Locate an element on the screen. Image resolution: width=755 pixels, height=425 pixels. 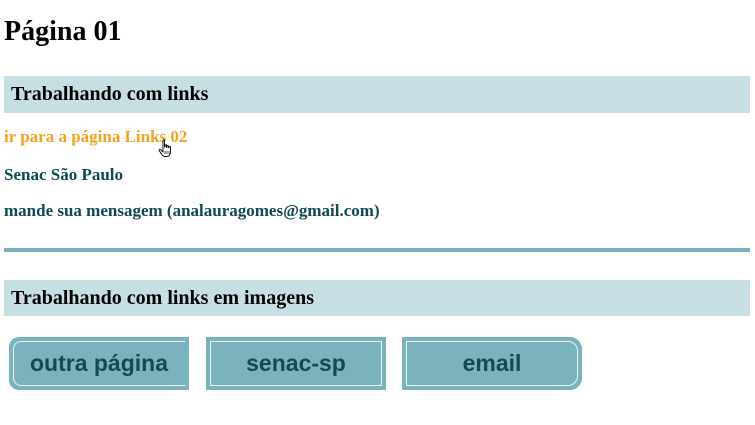
senac-sp-image-button: senac-sp is located at coordinates (296, 363).